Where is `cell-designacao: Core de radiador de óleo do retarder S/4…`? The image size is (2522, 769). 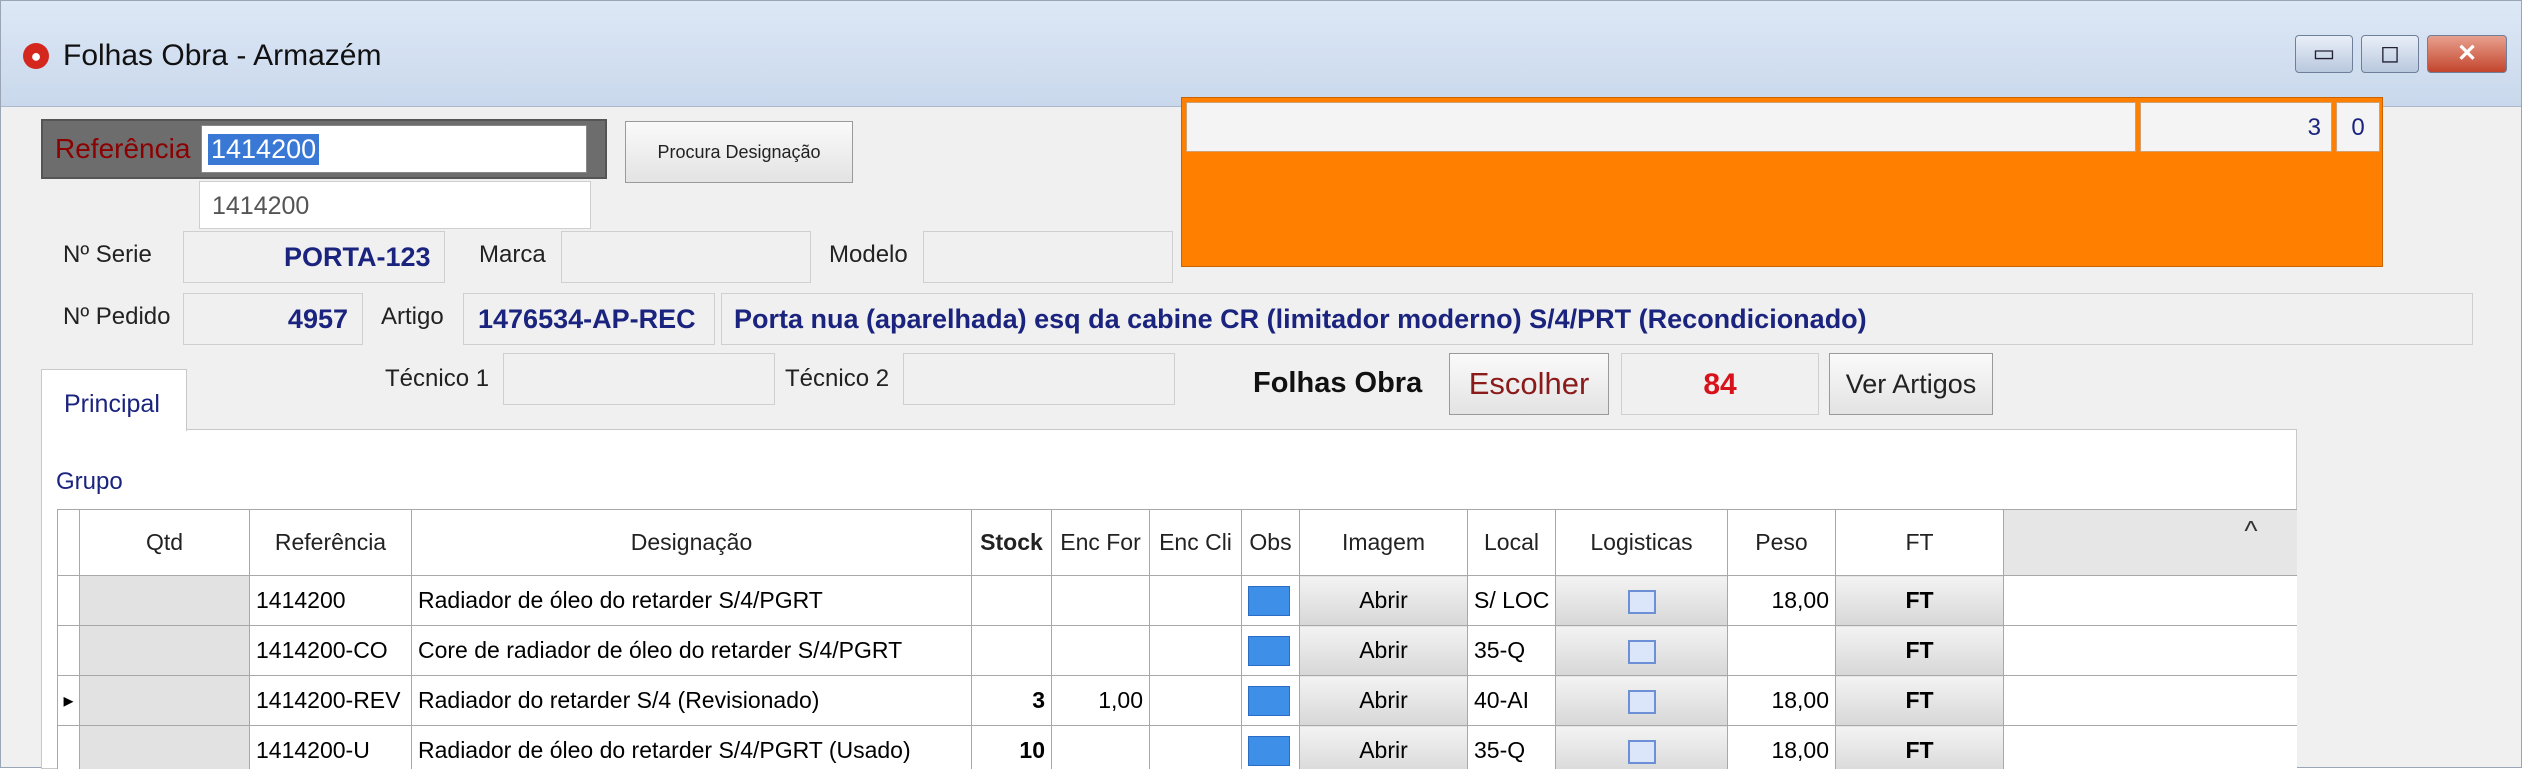
cell-designacao: Core de radiador de óleo do retarder S/4… is located at coordinates (692, 651).